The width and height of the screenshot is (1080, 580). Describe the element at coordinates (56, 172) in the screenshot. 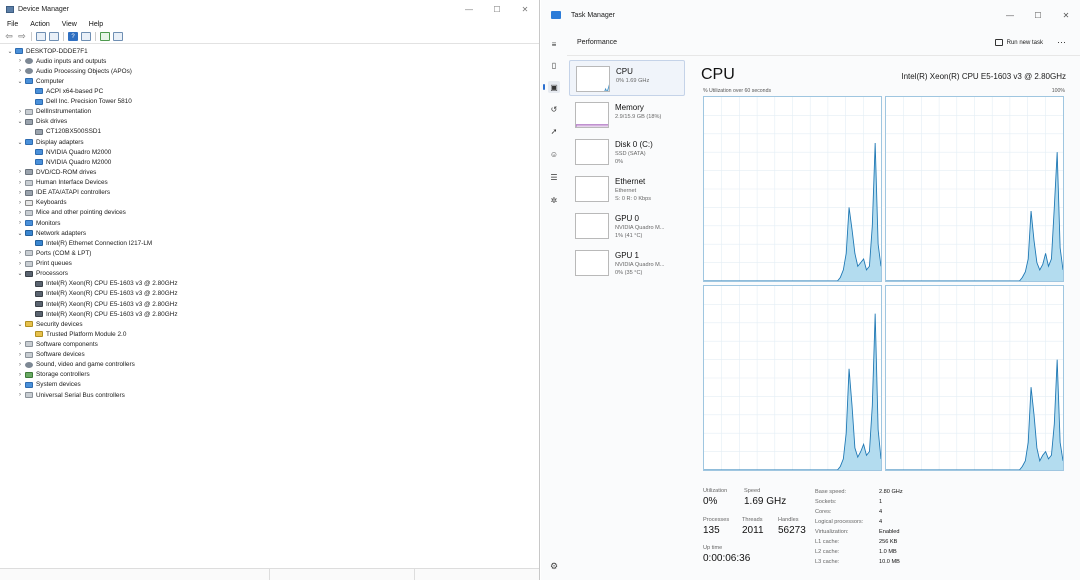

I see `tree-item: › DVD/CD-ROM drives` at that location.